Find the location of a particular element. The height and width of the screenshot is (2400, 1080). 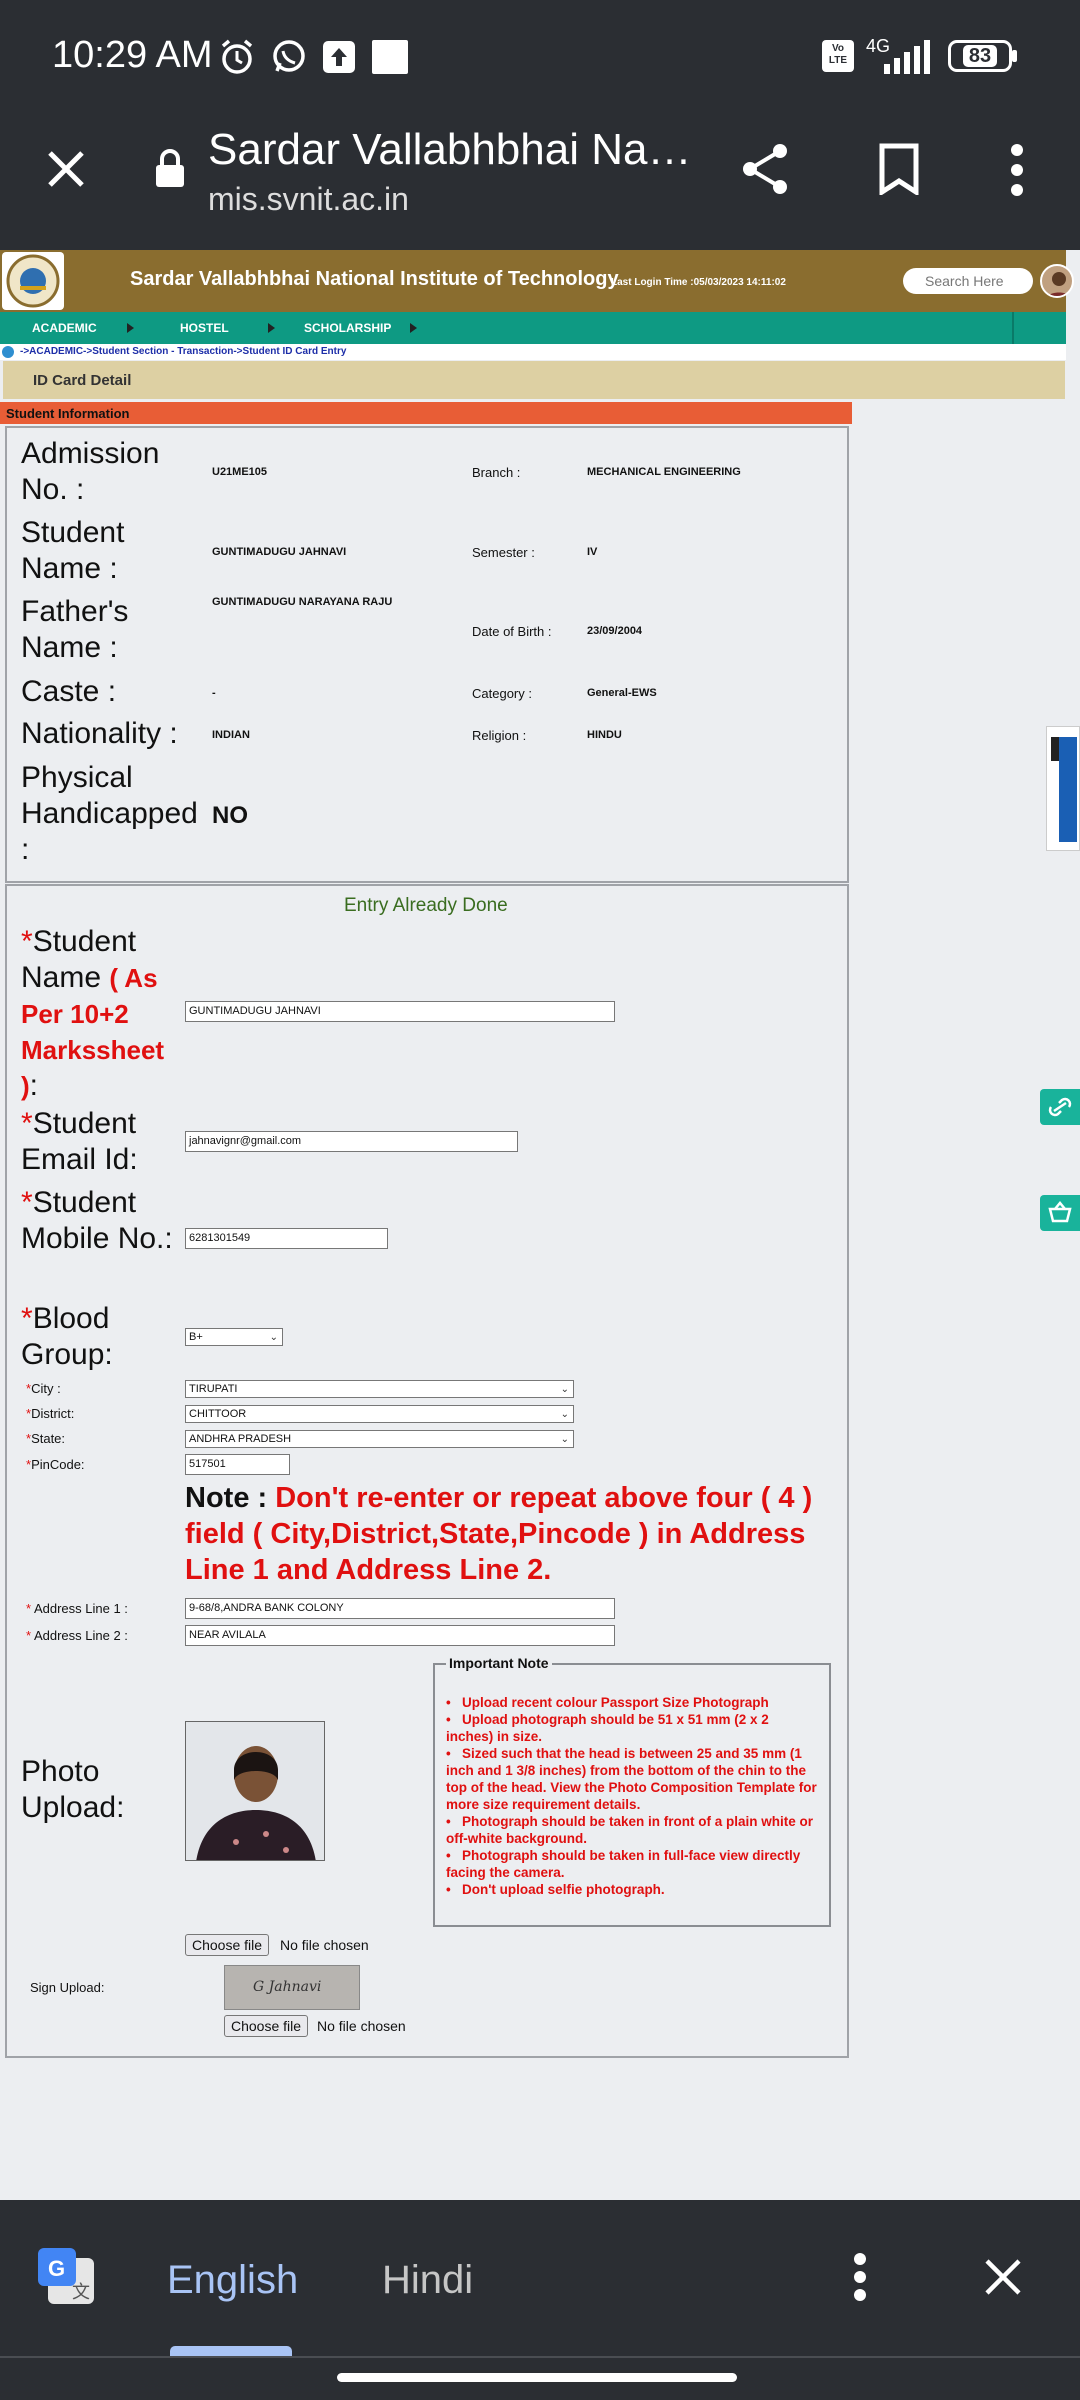

lock-icon is located at coordinates (170, 168).